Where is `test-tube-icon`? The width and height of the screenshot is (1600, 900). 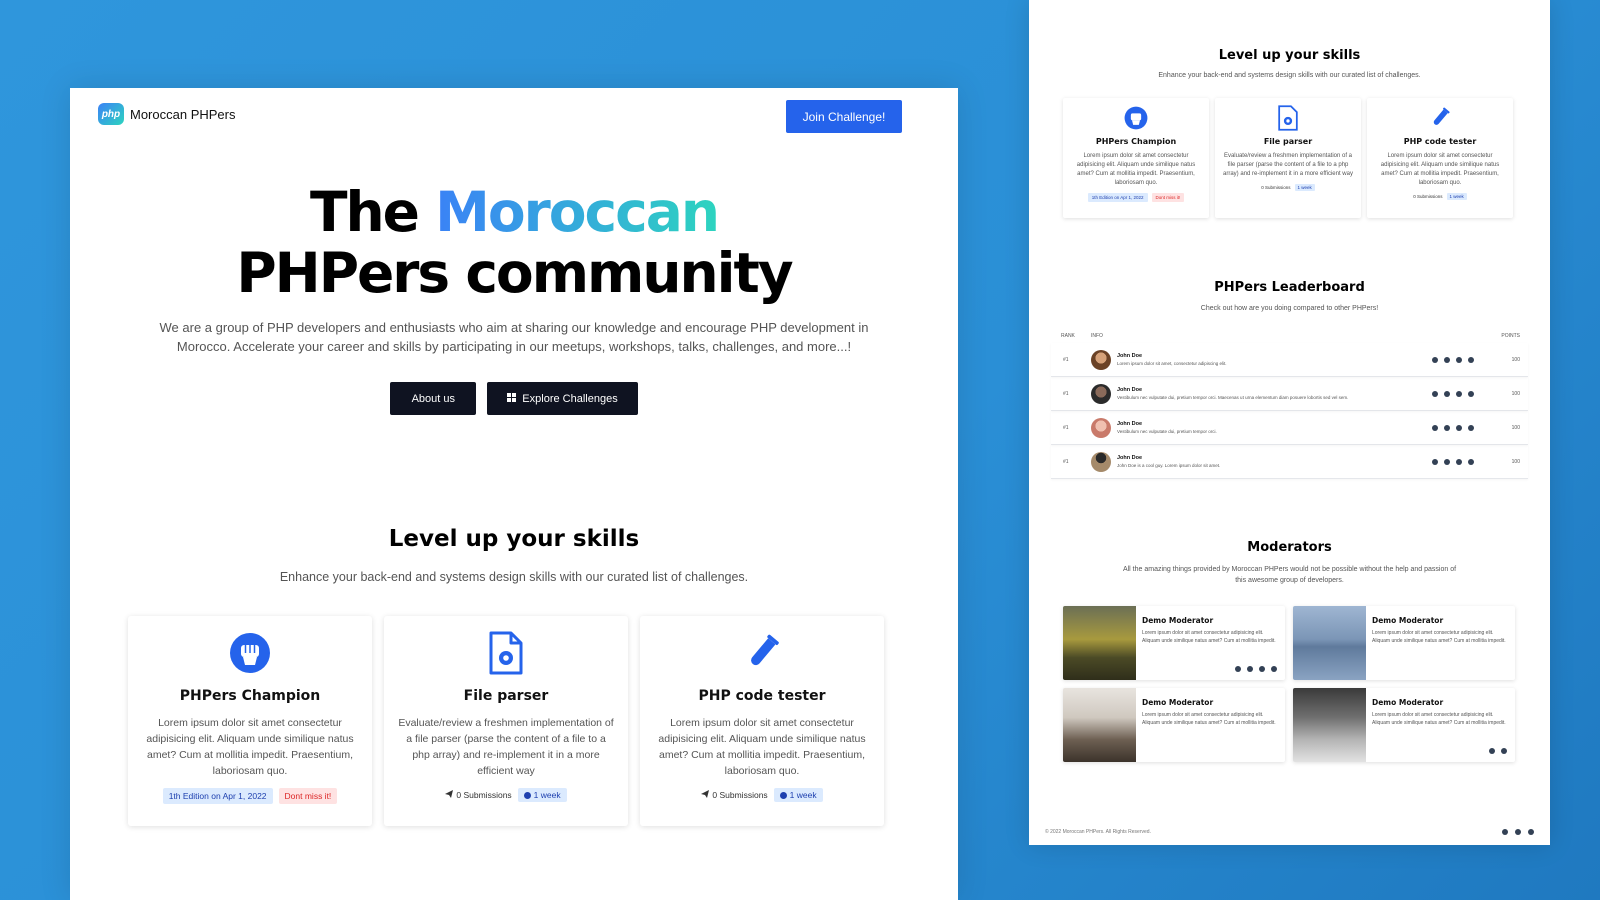 test-tube-icon is located at coordinates (1440, 118).